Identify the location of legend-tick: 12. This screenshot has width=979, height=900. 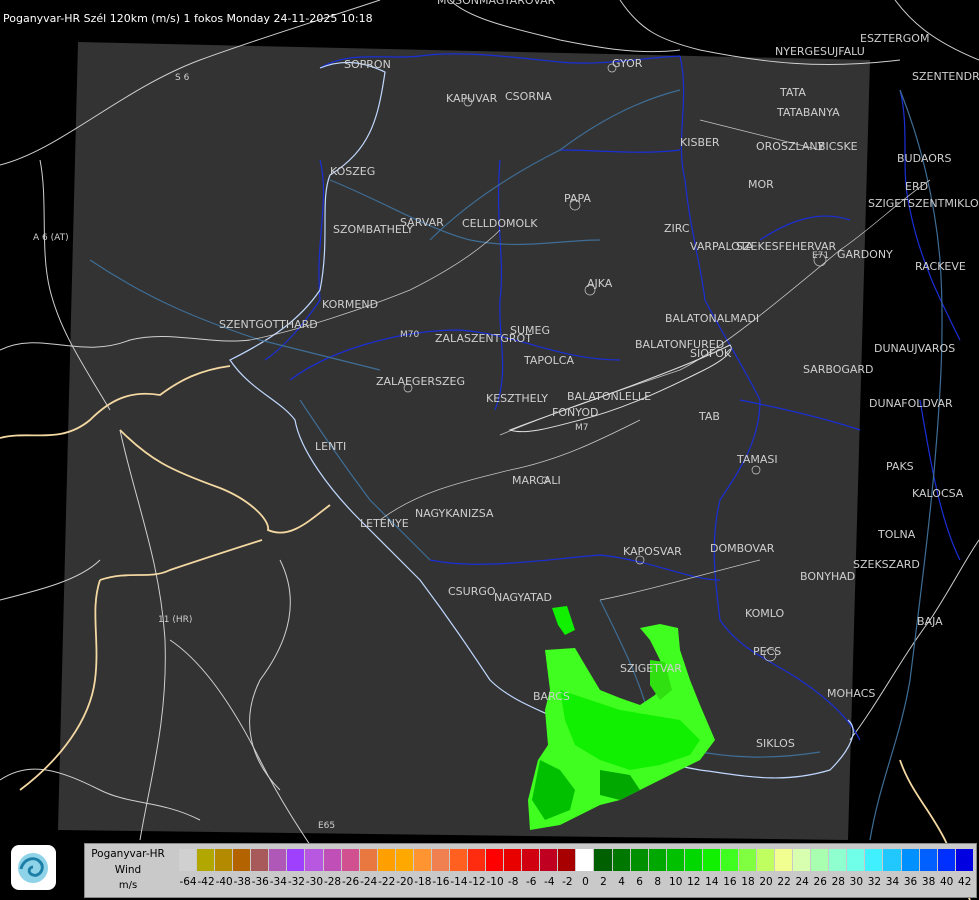
(694, 882).